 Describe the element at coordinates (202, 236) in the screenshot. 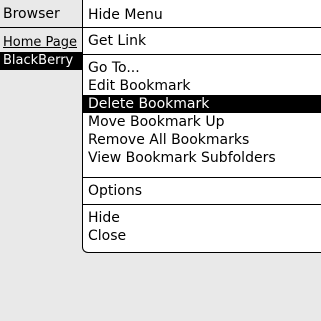

I see `menu-item-close: Close` at that location.